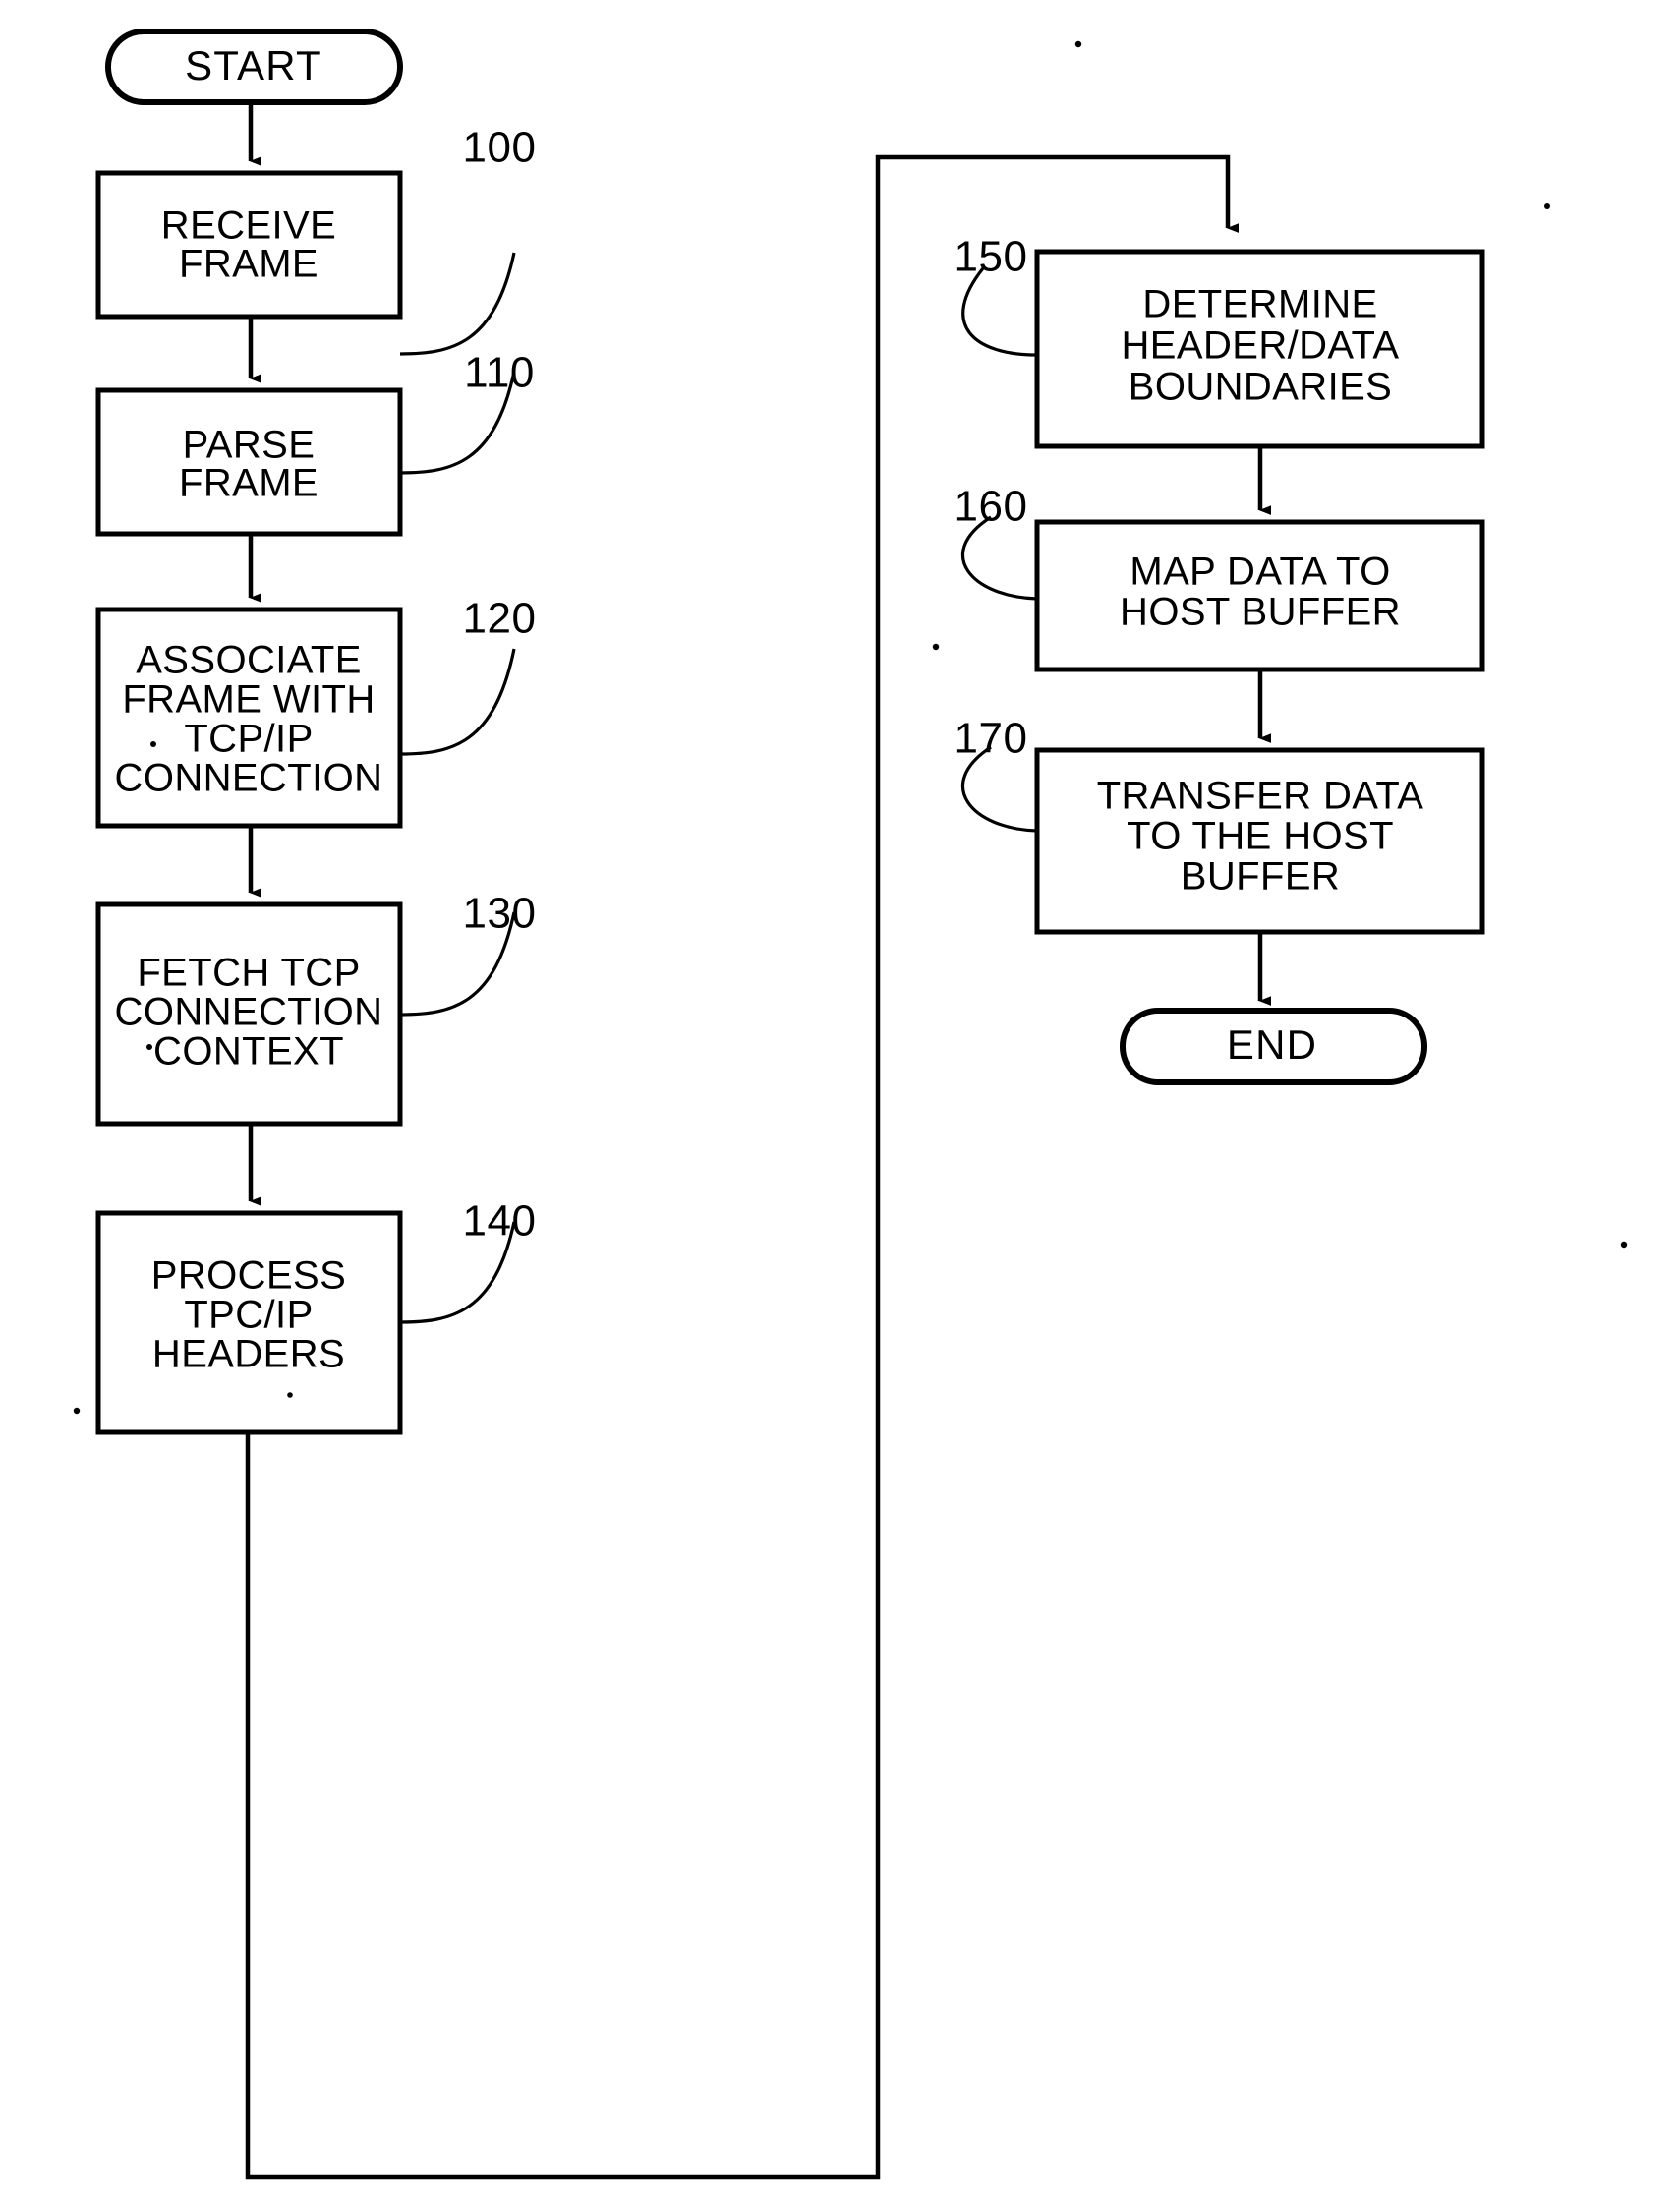 This screenshot has width=1680, height=2209. What do you see at coordinates (248, 1276) in the screenshot?
I see `process-headers-line-1: PROCESS` at bounding box center [248, 1276].